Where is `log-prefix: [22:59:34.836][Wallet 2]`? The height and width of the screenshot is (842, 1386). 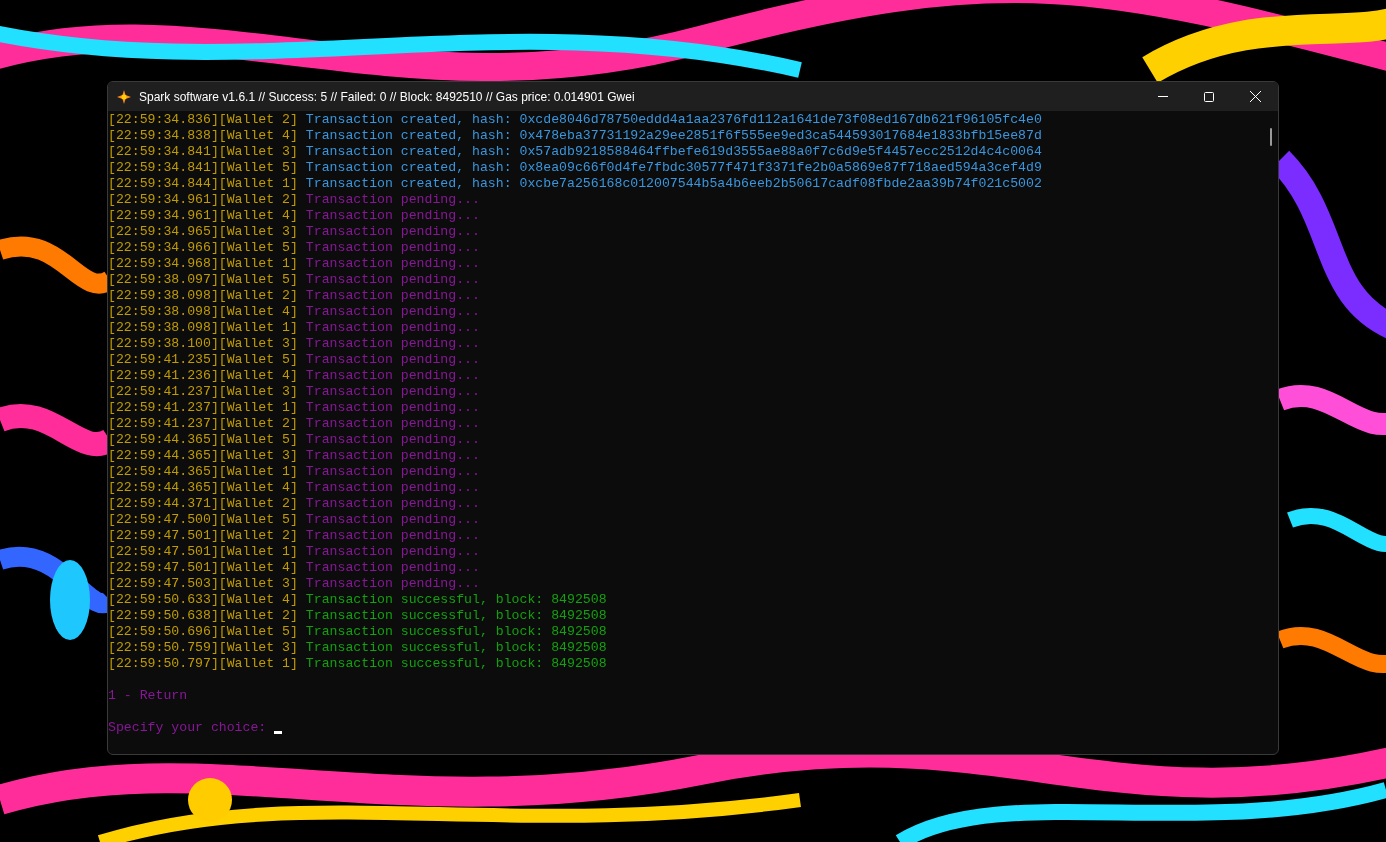 log-prefix: [22:59:34.836][Wallet 2] is located at coordinates (203, 120).